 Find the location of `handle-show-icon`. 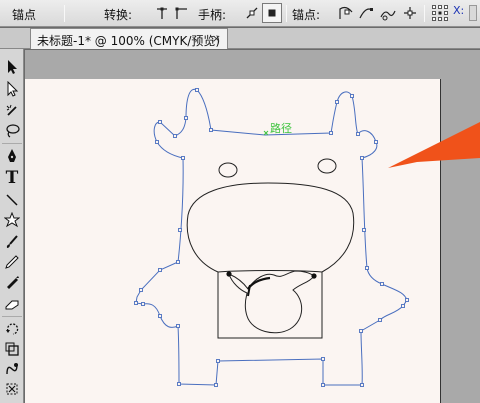

handle-show-icon is located at coordinates (252, 13).